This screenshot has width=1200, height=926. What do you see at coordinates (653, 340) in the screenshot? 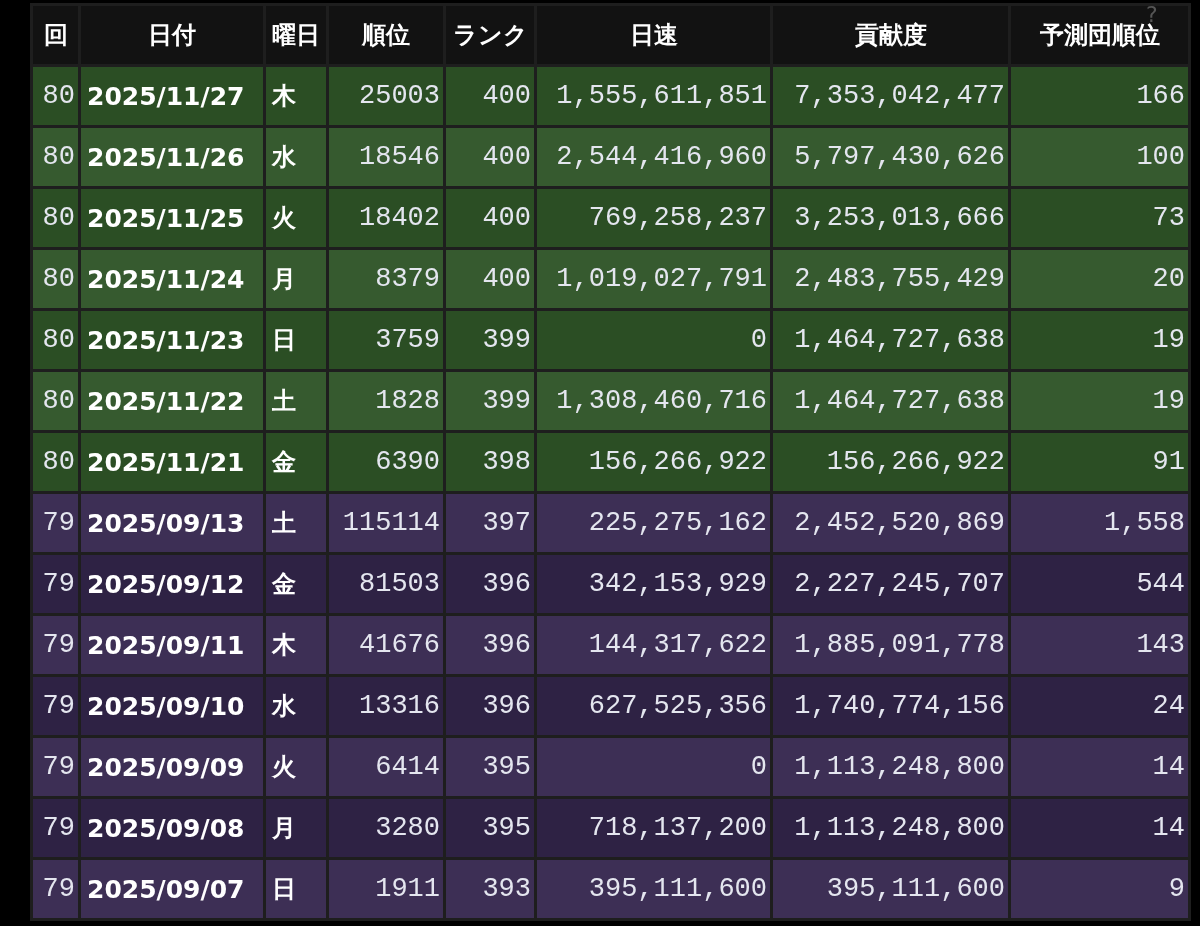
I see `table-cell: 0` at bounding box center [653, 340].